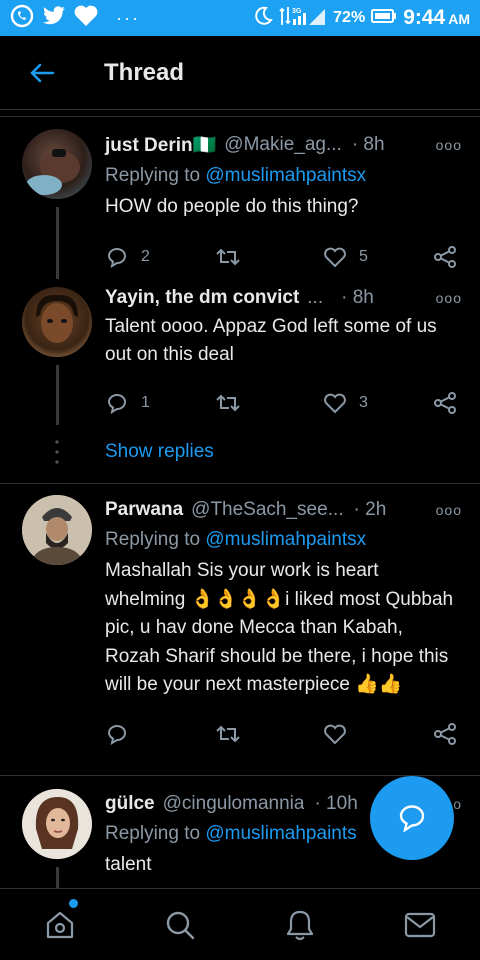 The image size is (480, 960). Describe the element at coordinates (363, 256) in the screenshot. I see `like-count: 5` at that location.